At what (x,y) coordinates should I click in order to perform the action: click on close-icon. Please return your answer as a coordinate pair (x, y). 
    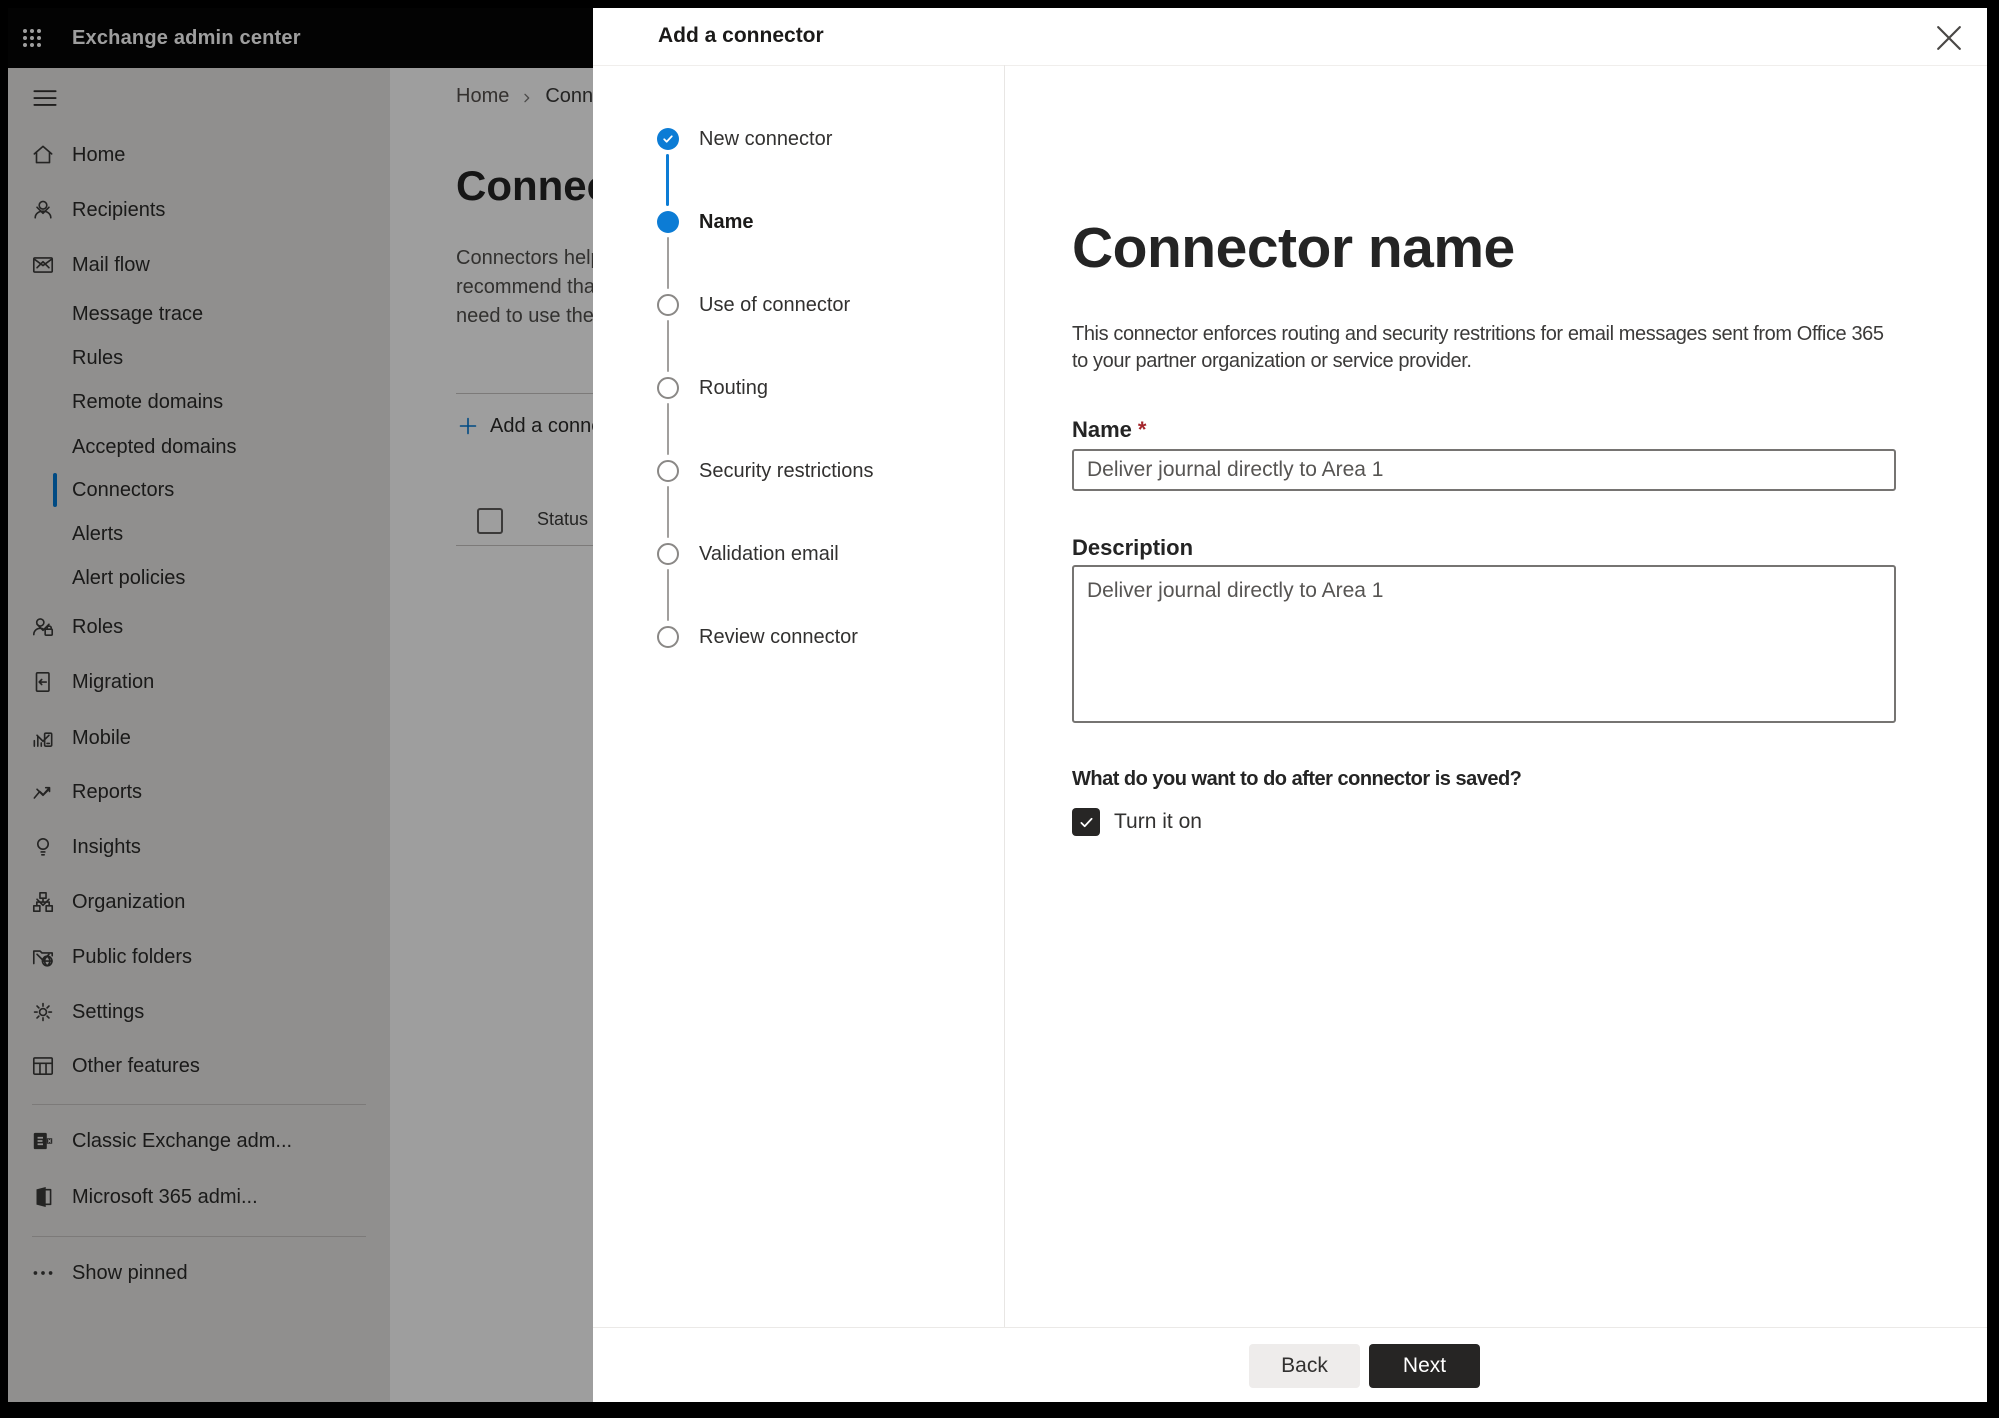
    Looking at the image, I should click on (1949, 38).